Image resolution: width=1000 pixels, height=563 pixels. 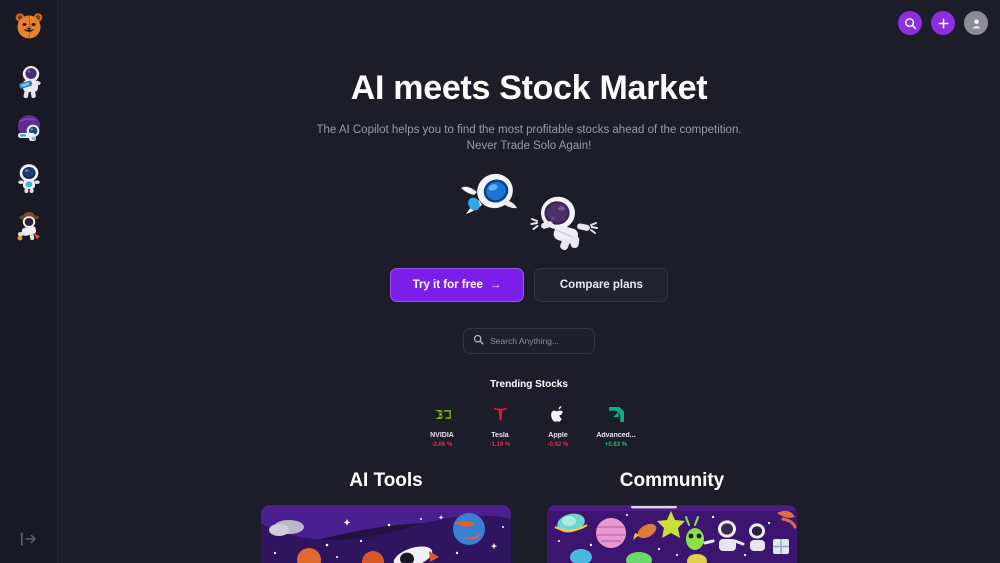 What do you see at coordinates (500, 445) in the screenshot?
I see `stock-change: -1.10 %` at bounding box center [500, 445].